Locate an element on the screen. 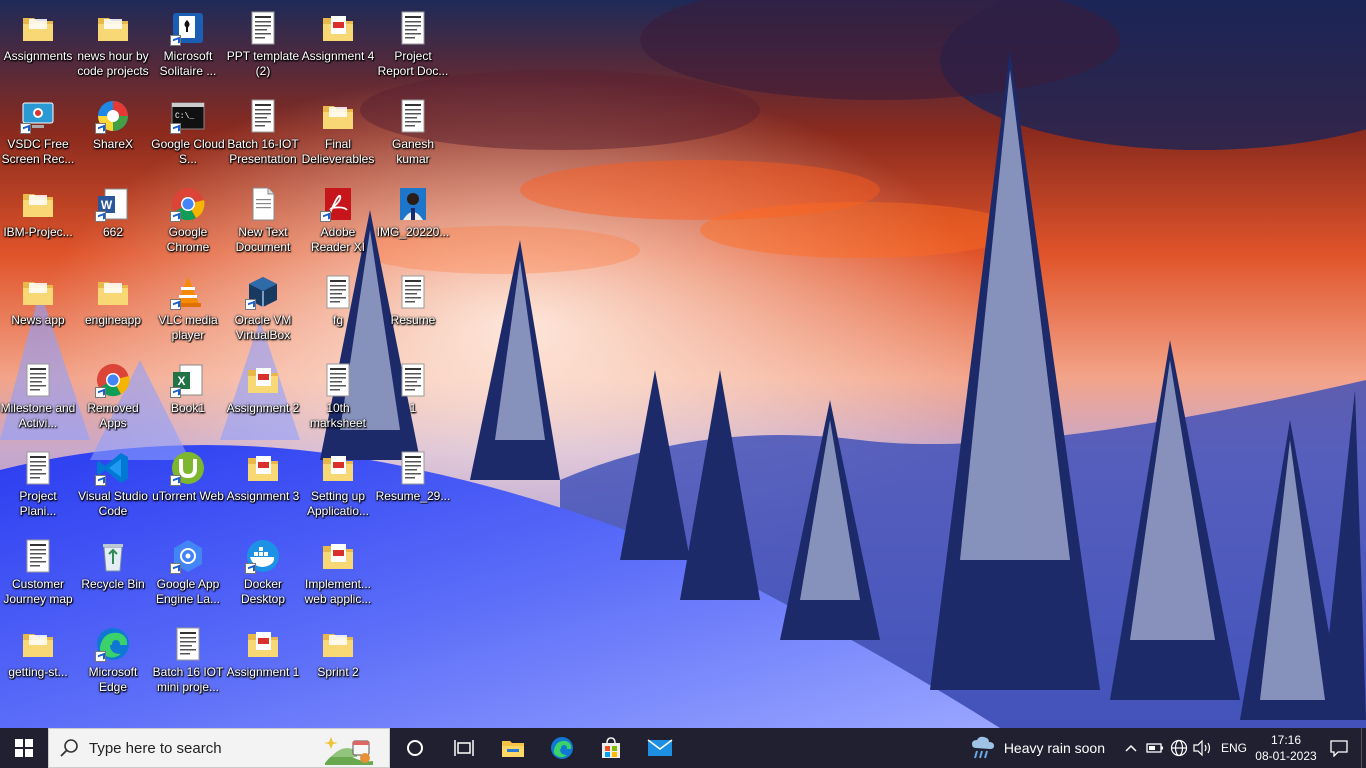  taskbar-clock: 17:16 08-01-2023 is located at coordinates (1286, 748).